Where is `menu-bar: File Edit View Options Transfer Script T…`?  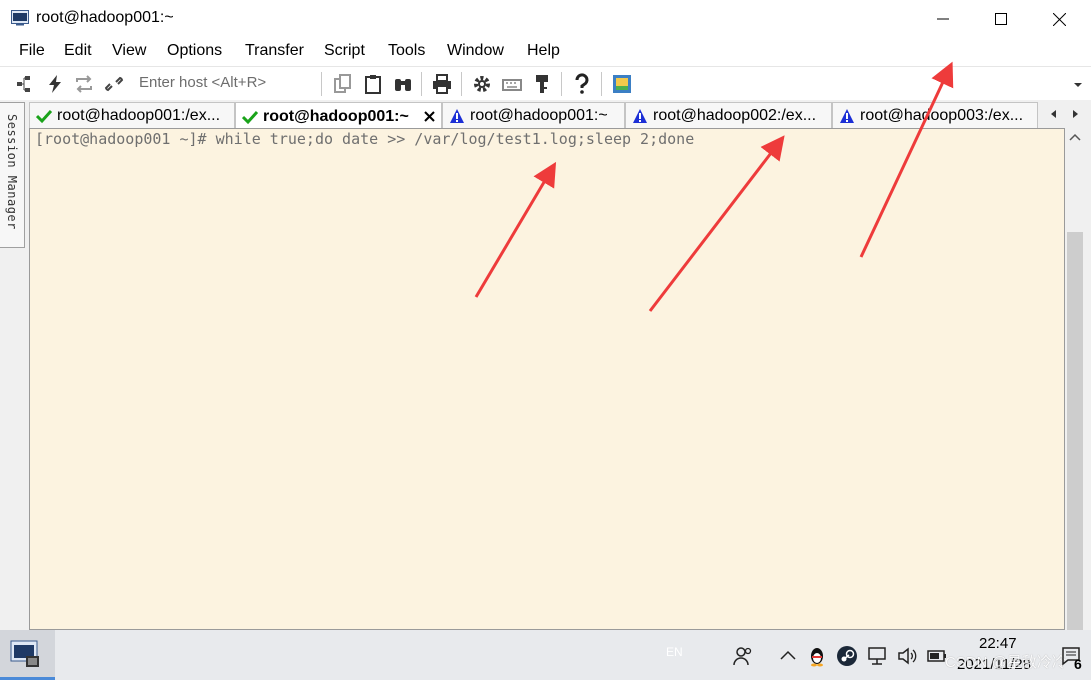
menu-bar: File Edit View Options Transfer Script T… is located at coordinates (545, 52).